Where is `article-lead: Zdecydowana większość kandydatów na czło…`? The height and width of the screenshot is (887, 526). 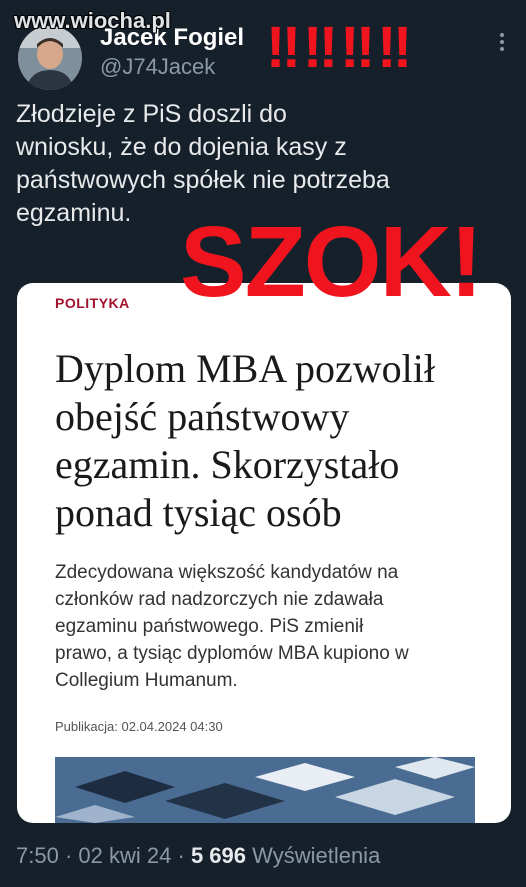 article-lead: Zdecydowana większość kandydatów na czło… is located at coordinates (275, 626).